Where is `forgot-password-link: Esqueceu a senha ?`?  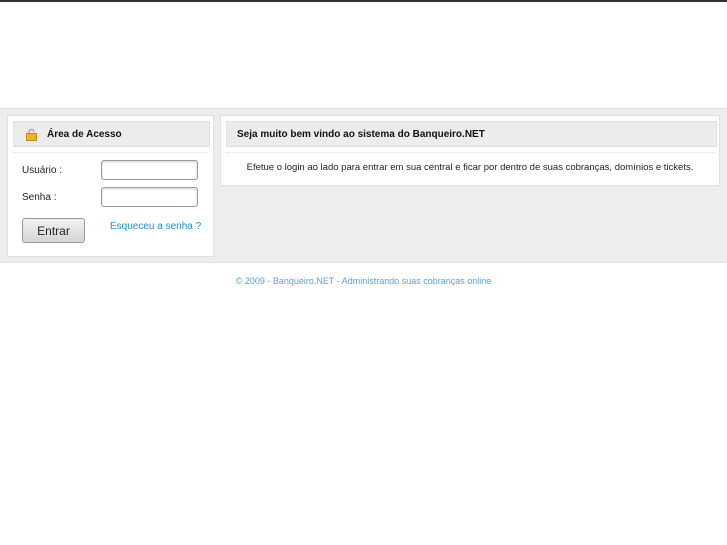 forgot-password-link: Esqueceu a senha ? is located at coordinates (155, 226).